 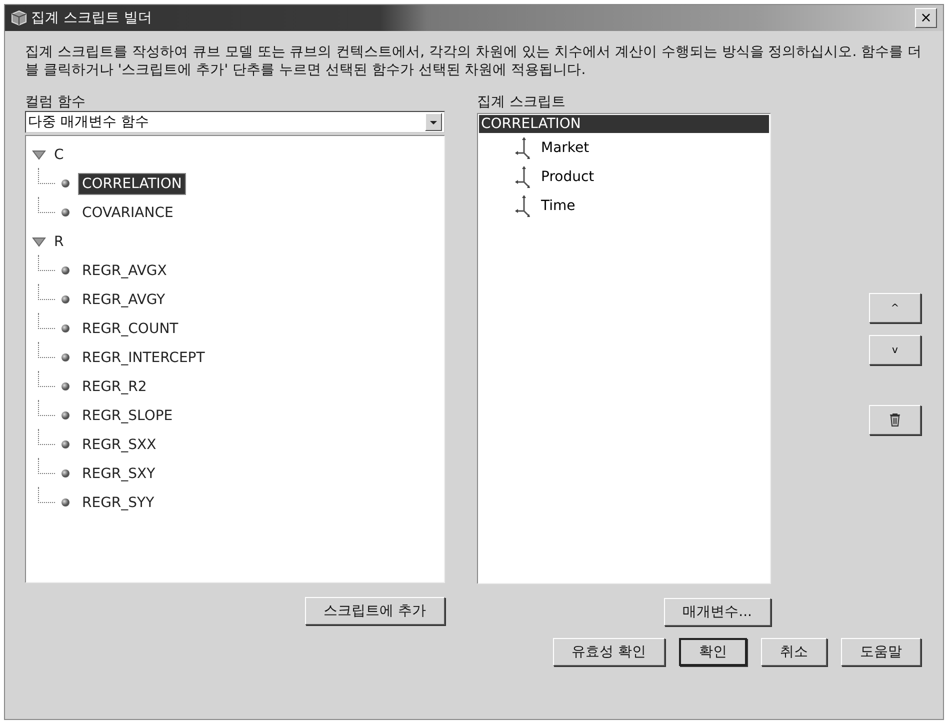 What do you see at coordinates (114, 387) in the screenshot?
I see `function-item: REGR_R2` at bounding box center [114, 387].